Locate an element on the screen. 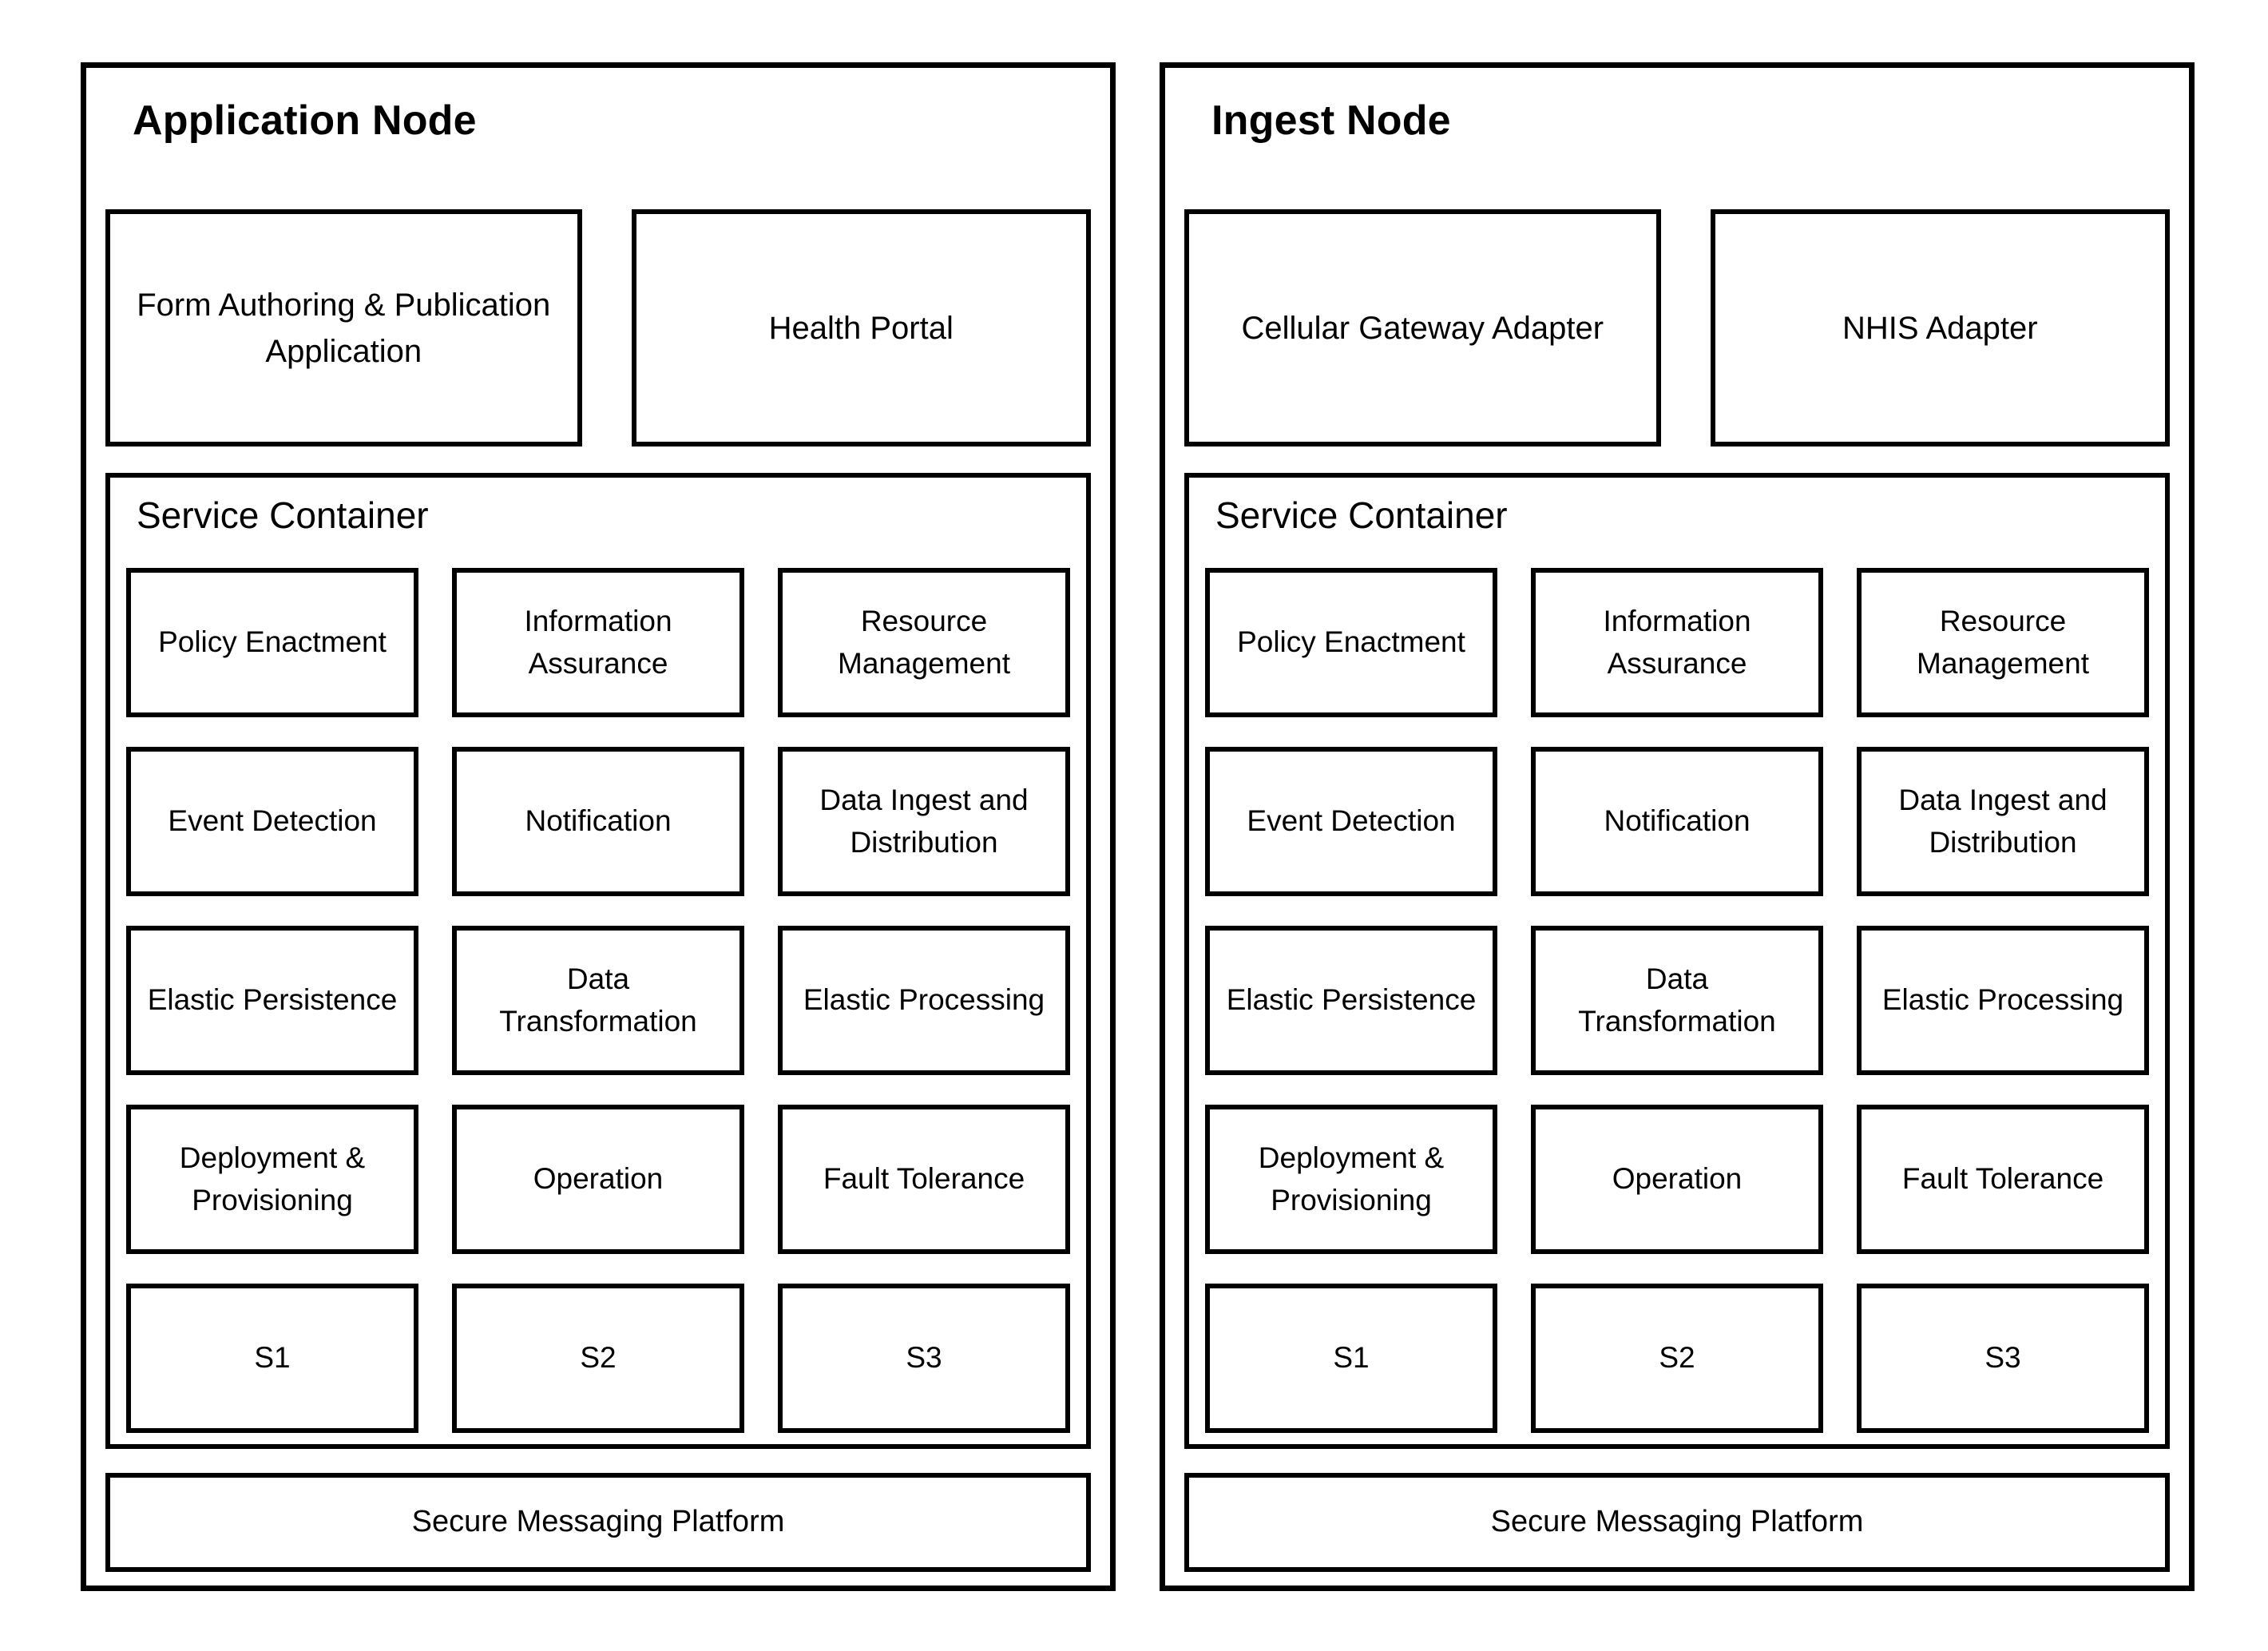 The width and height of the screenshot is (2268, 1651). application-box-cellular-gateway-adapter: Cellular Gateway Adapter is located at coordinates (1423, 327).